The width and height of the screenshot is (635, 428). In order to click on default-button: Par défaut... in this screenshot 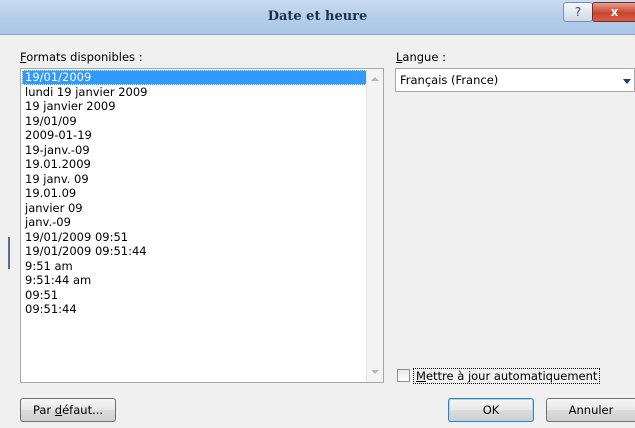, I will do `click(68, 410)`.